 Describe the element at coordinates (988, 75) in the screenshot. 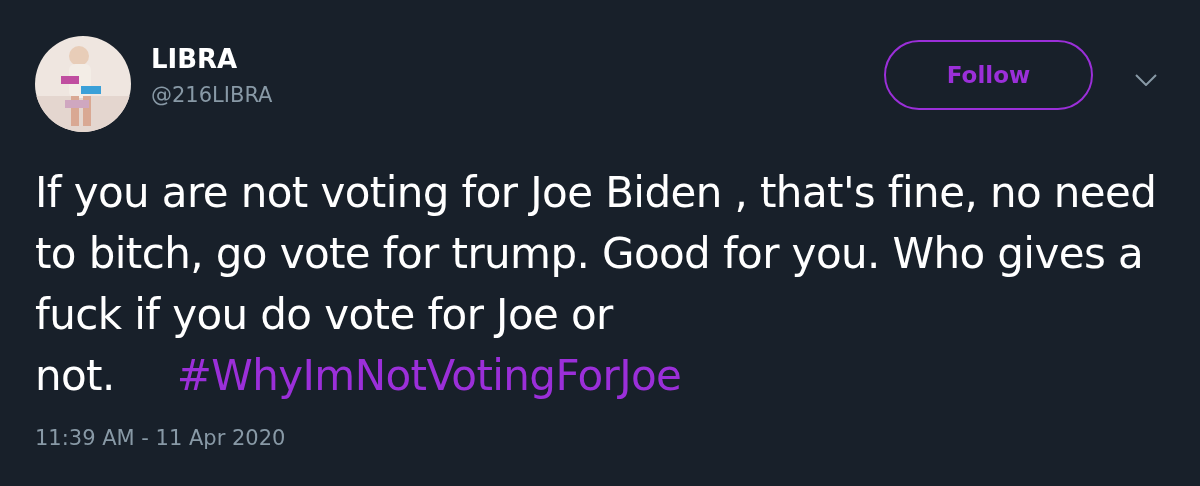

I see `follow-button: Follow` at that location.